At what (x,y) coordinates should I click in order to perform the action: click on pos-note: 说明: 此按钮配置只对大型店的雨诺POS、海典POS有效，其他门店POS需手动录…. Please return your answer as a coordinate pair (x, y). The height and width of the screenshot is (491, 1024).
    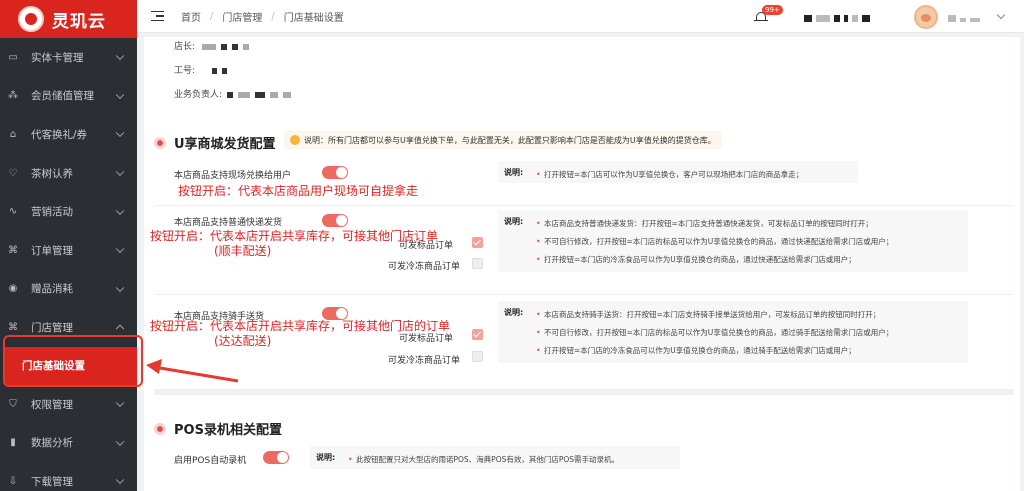
    Looking at the image, I should click on (495, 457).